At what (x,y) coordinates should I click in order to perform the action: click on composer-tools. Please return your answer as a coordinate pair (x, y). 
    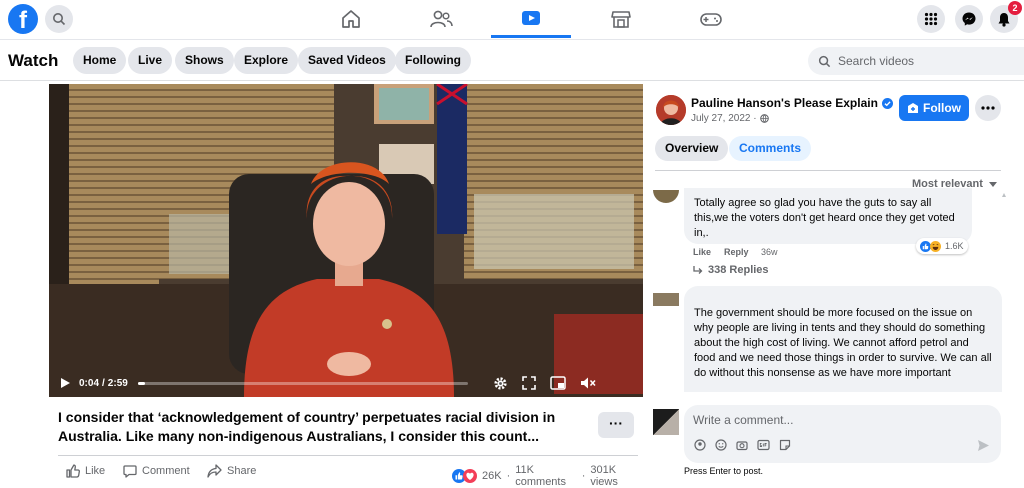
    Looking at the image, I should click on (742, 445).